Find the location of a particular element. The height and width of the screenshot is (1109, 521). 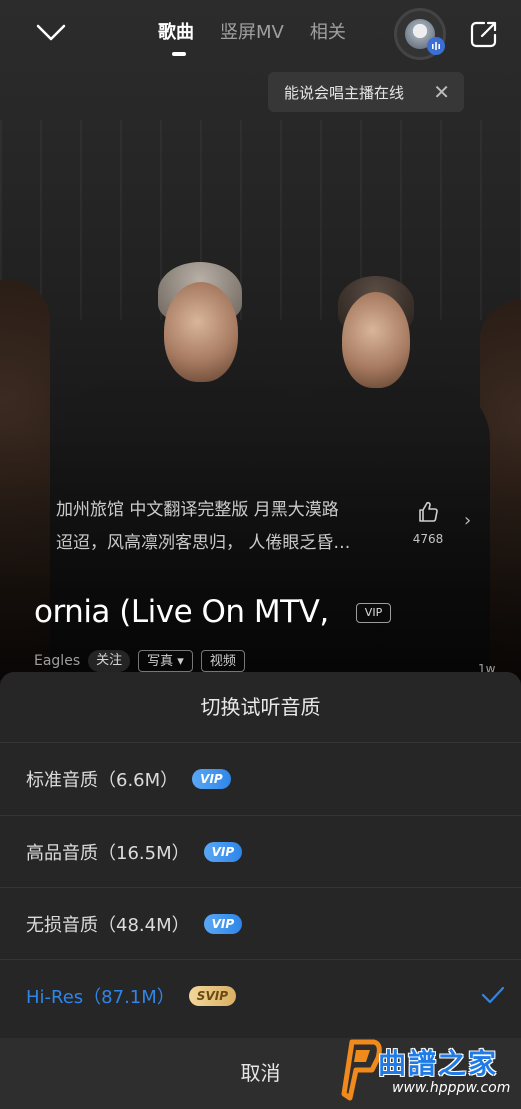

tab-related: 相关 is located at coordinates (328, 31).